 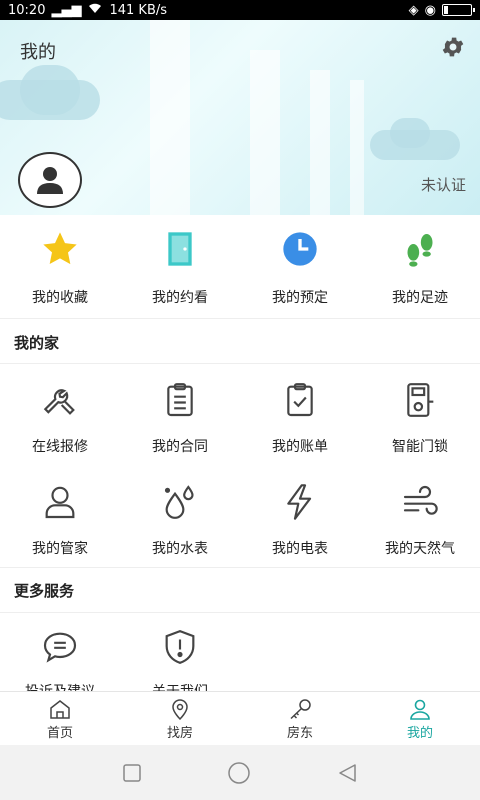 I want to click on bottom-tabbar: 首页 找房 房东 我的, so click(x=240, y=718).